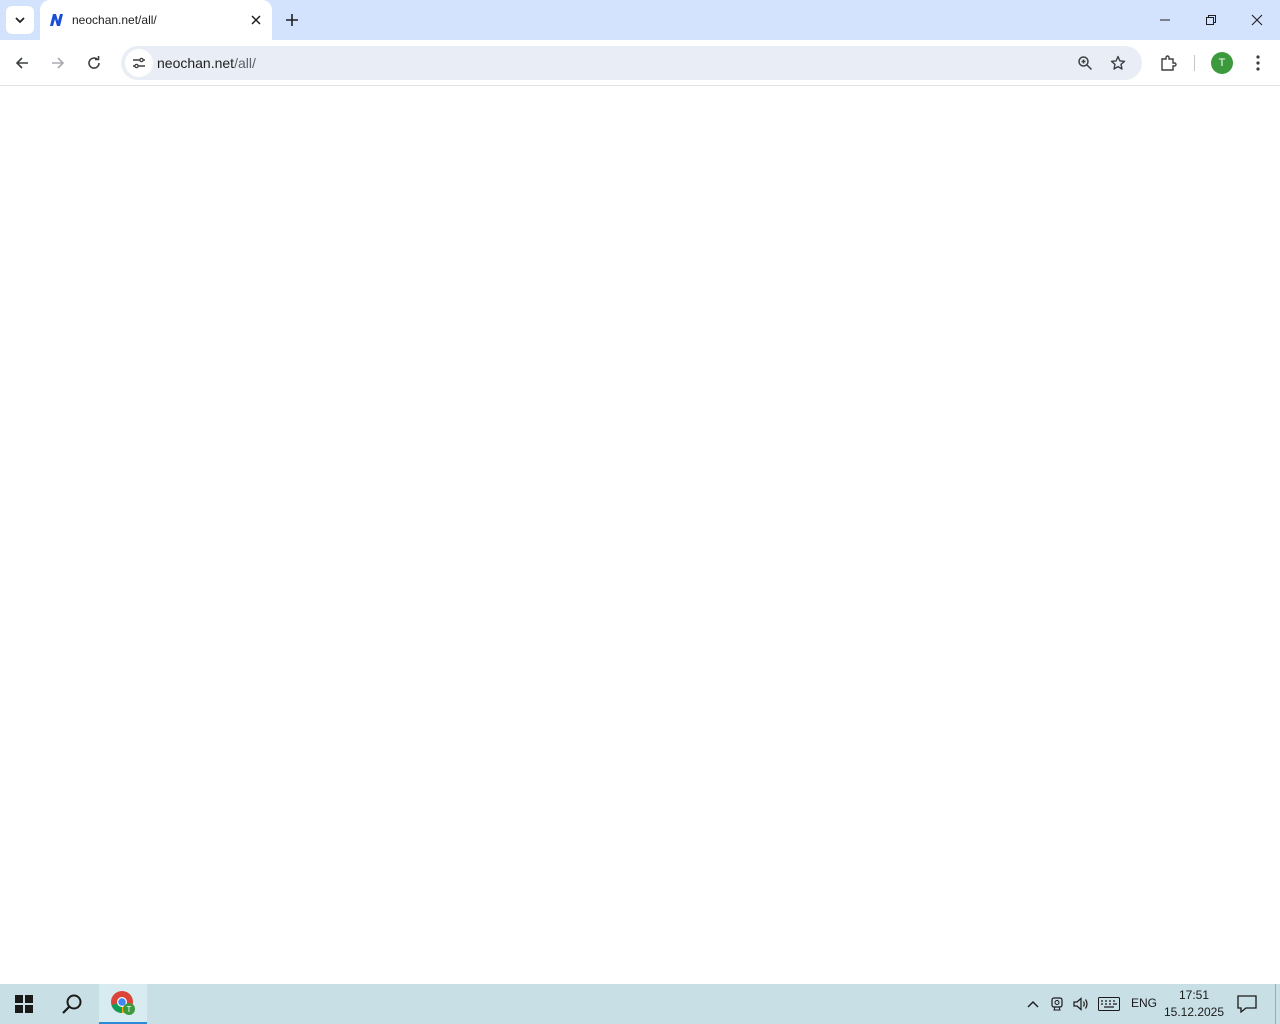  Describe the element at coordinates (1194, 1012) in the screenshot. I see `clock-date: 15.12.2025` at that location.